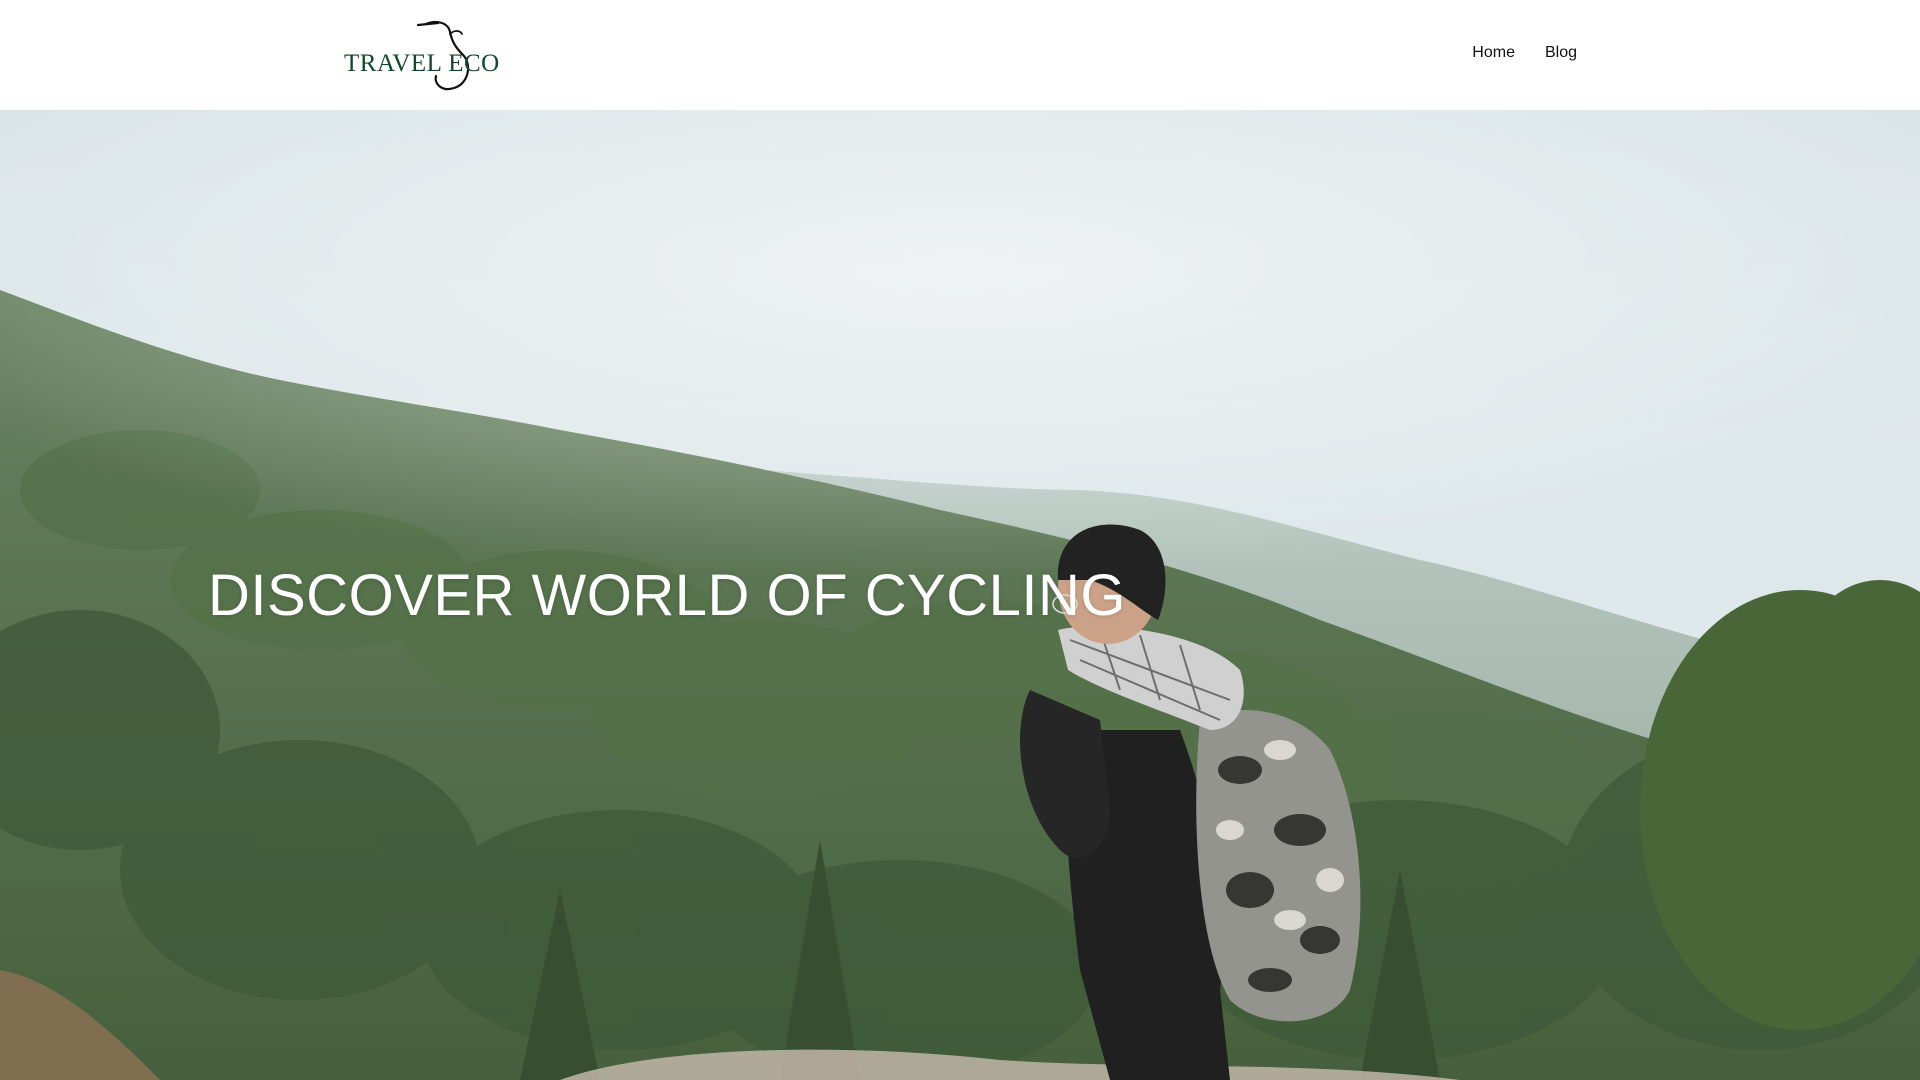 The height and width of the screenshot is (1080, 1920). Describe the element at coordinates (1493, 53) in the screenshot. I see `nav-home-link: Home` at that location.